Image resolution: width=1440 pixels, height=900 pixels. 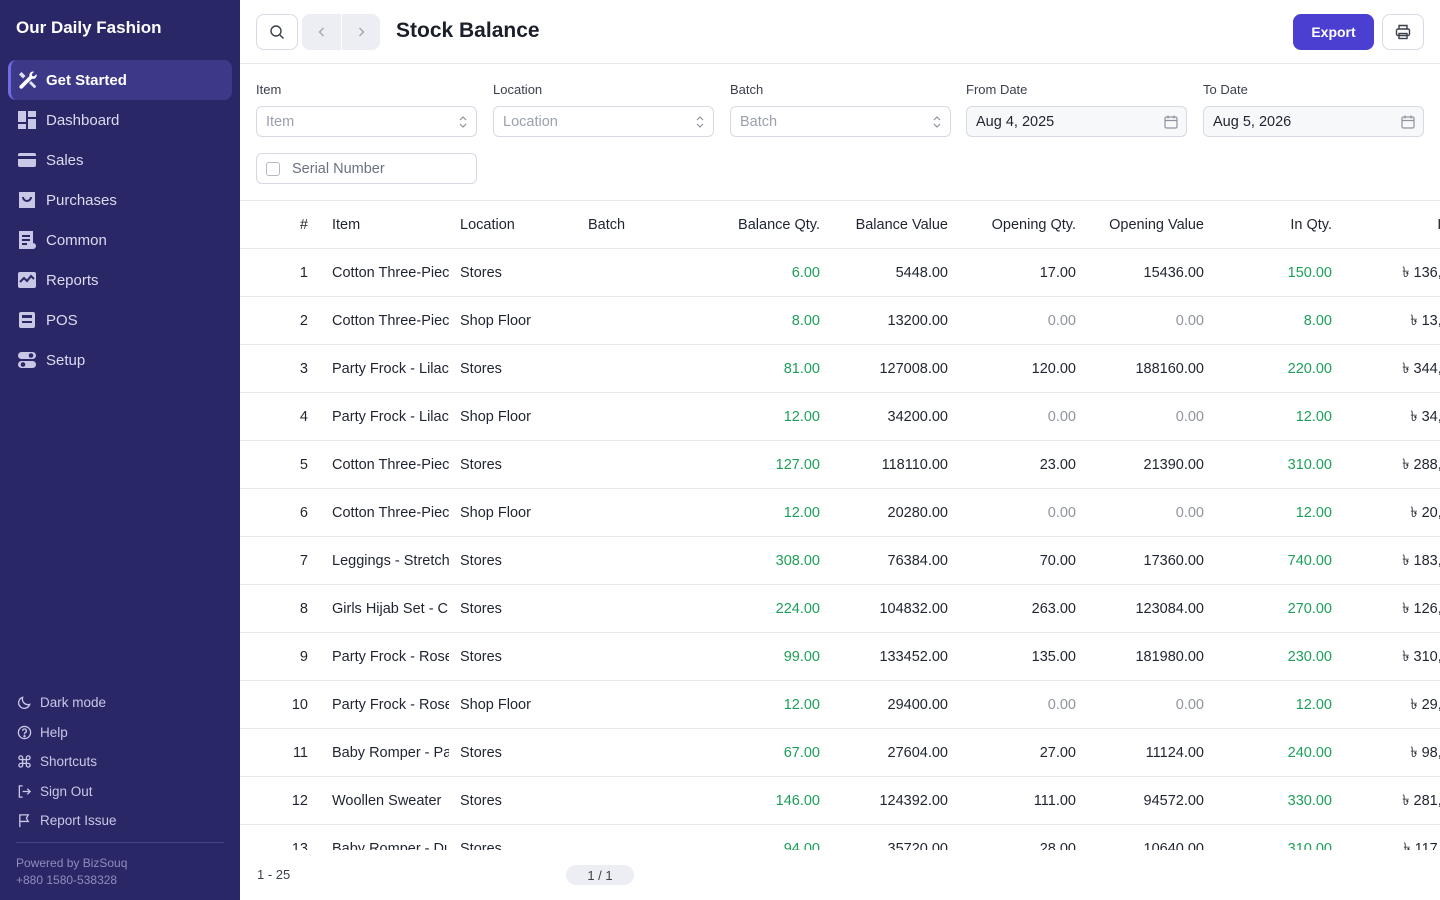 What do you see at coordinates (913, 609) in the screenshot?
I see `cell-balance-value: 104832.00` at bounding box center [913, 609].